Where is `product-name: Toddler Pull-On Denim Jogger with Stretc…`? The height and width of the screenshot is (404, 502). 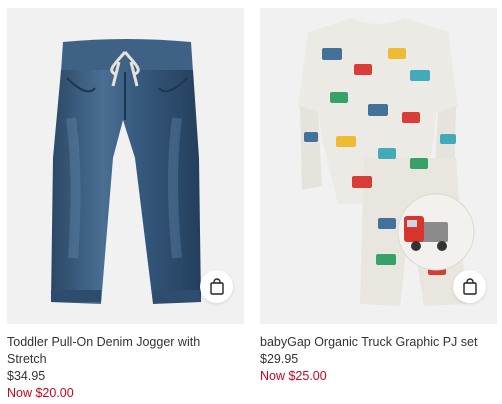 product-name: Toddler Pull-On Denim Jogger with Stretc… is located at coordinates (123, 351).